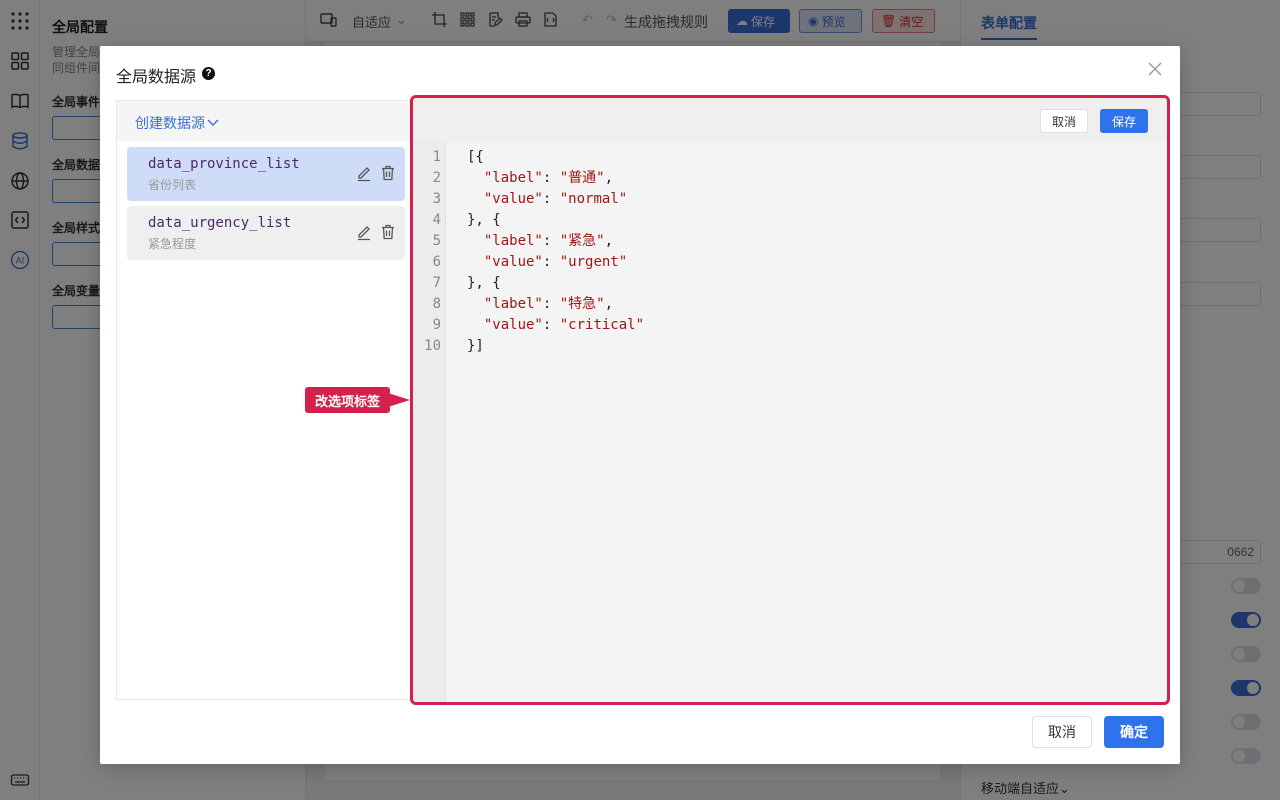 This screenshot has height=800, width=1280. What do you see at coordinates (475, 157) in the screenshot?
I see `code-text: [{` at bounding box center [475, 157].